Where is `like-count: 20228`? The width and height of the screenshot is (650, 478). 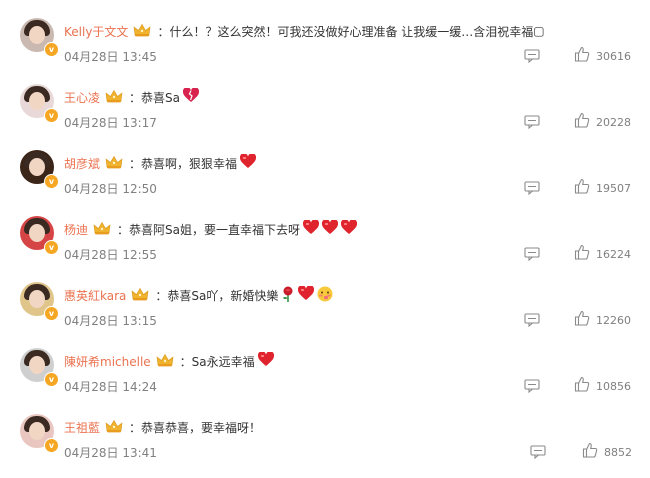 like-count: 20228 is located at coordinates (613, 122).